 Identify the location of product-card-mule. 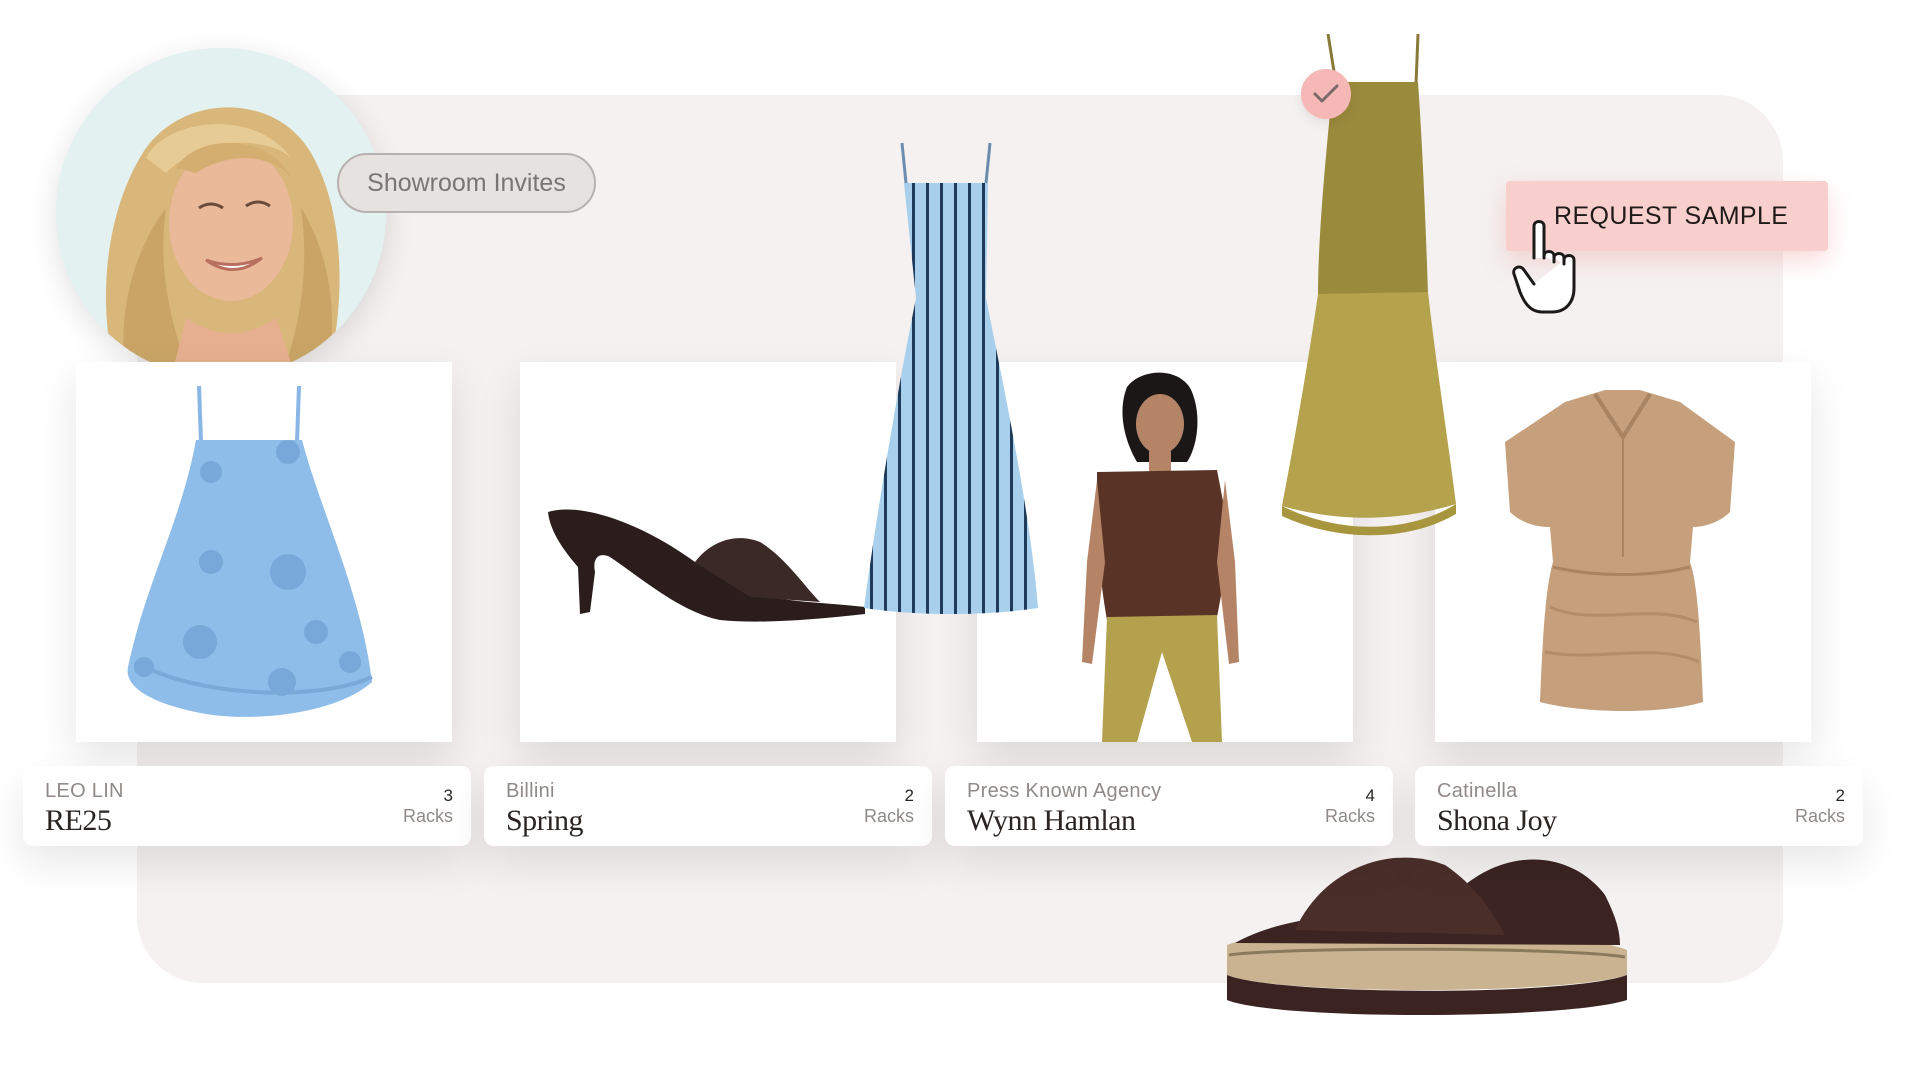
(708, 552).